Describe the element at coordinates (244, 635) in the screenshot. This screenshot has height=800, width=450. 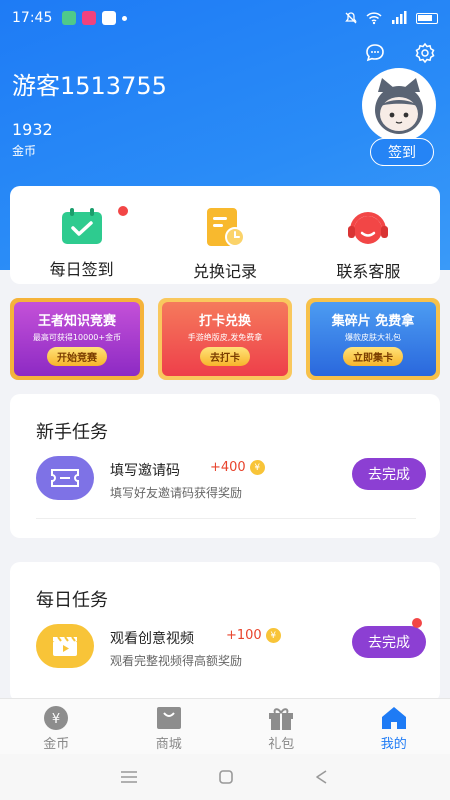
I see `task-reward-amount: +100` at that location.